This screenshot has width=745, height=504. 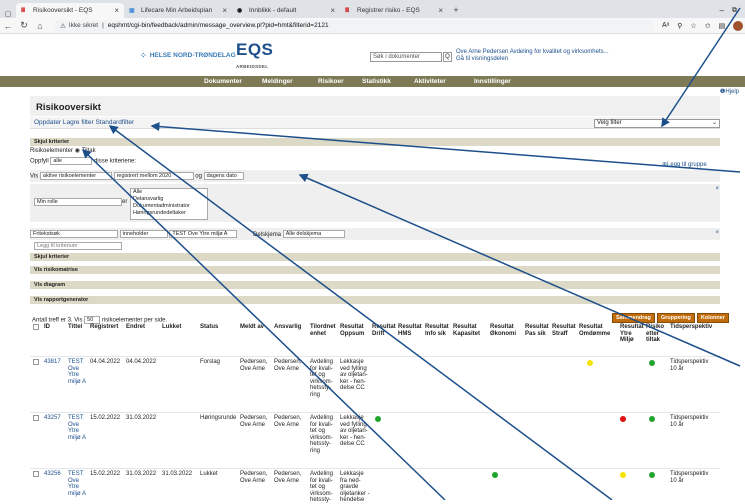 What do you see at coordinates (70, 10) in the screenshot?
I see `browser-tab-risikooversikt: Ⅲ Risikooversikt - EQS ×` at bounding box center [70, 10].